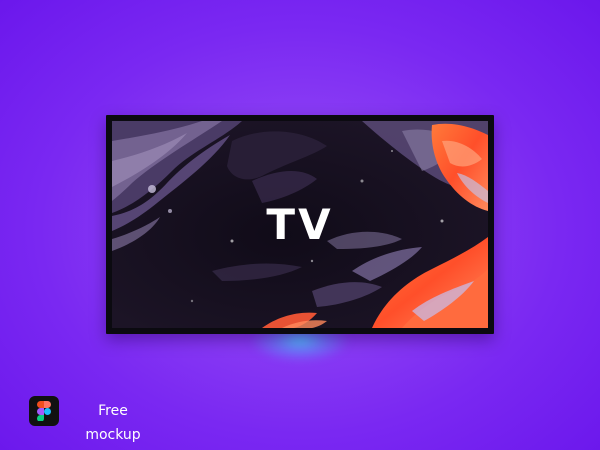 The height and width of the screenshot is (450, 600). What do you see at coordinates (113, 435) in the screenshot?
I see `caption-line-2: mockup` at bounding box center [113, 435].